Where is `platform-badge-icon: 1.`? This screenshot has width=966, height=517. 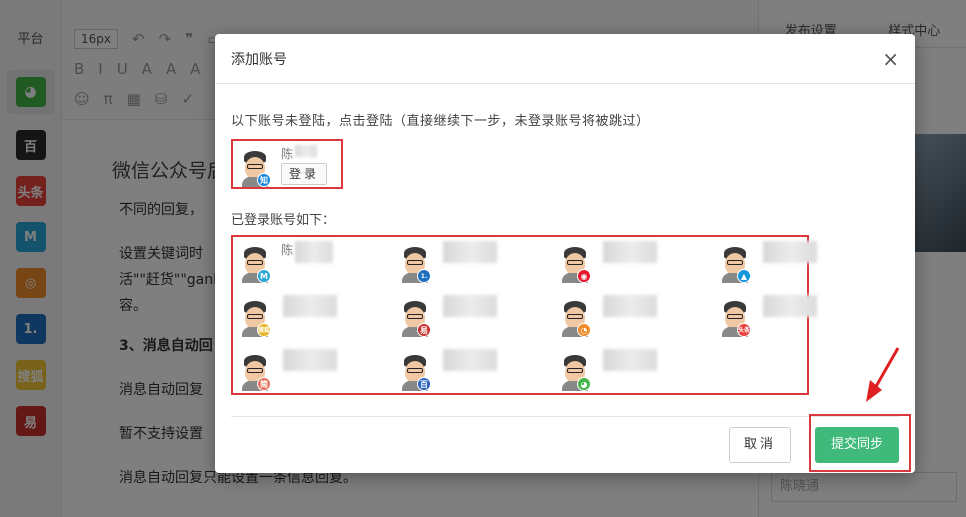 platform-badge-icon: 1. is located at coordinates (424, 276).